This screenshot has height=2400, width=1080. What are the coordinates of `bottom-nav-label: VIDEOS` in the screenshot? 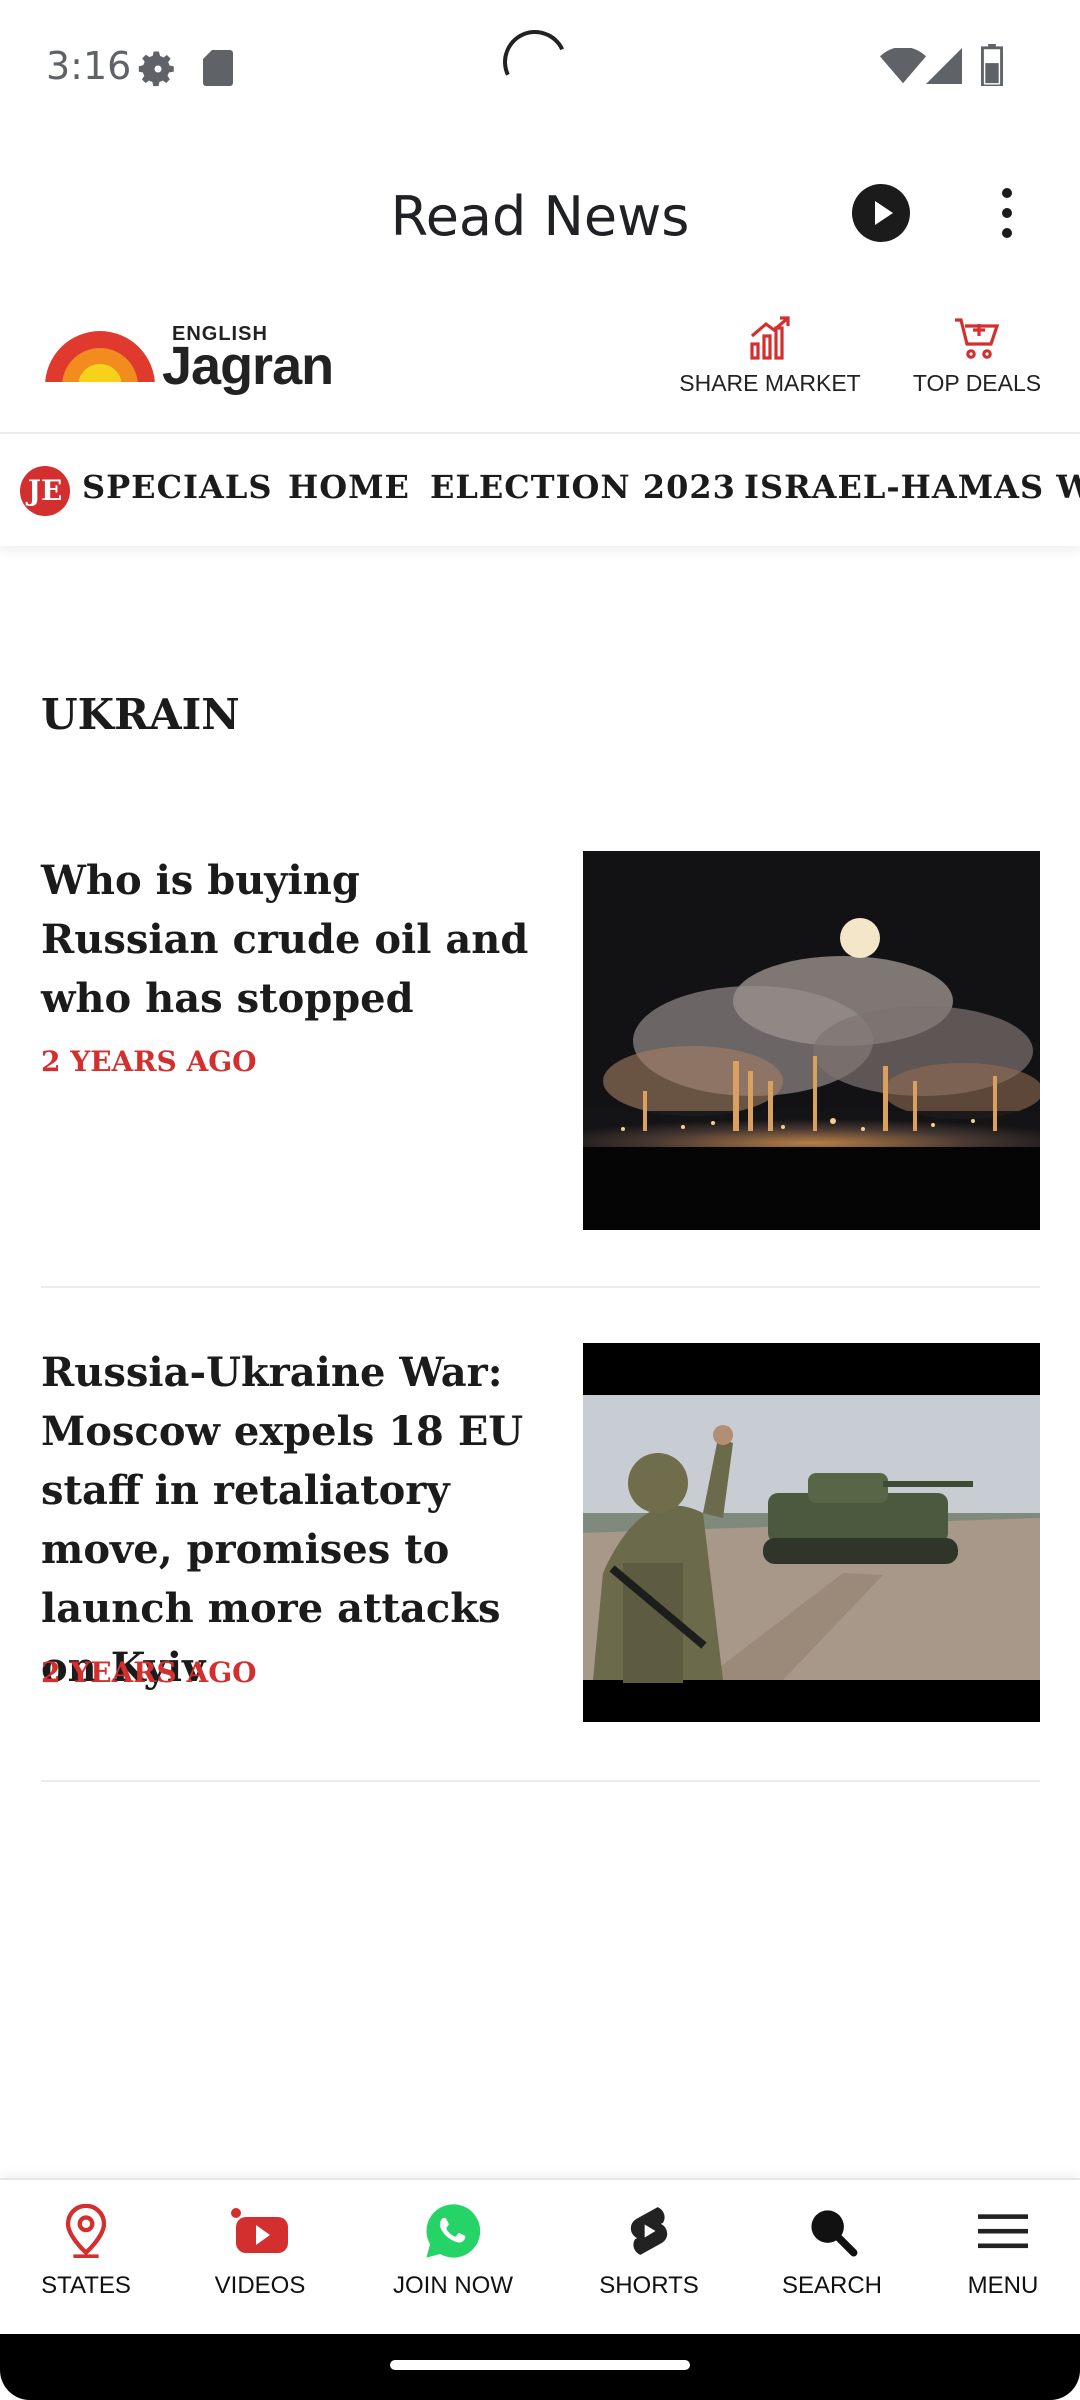 It's located at (260, 2285).